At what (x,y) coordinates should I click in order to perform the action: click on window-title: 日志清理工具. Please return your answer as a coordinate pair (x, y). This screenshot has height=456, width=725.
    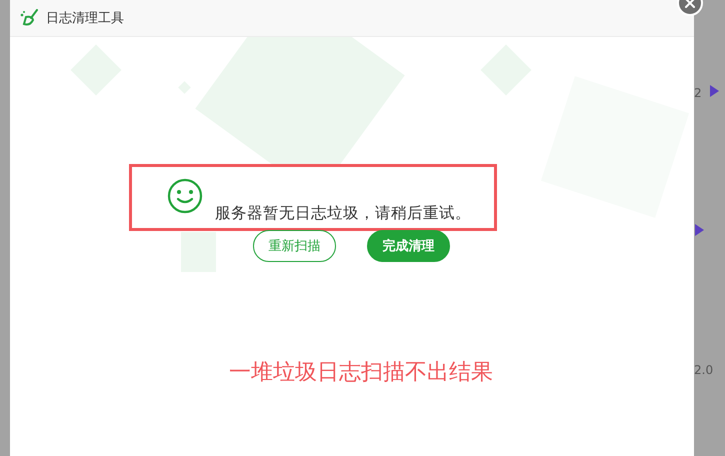
    Looking at the image, I should click on (85, 18).